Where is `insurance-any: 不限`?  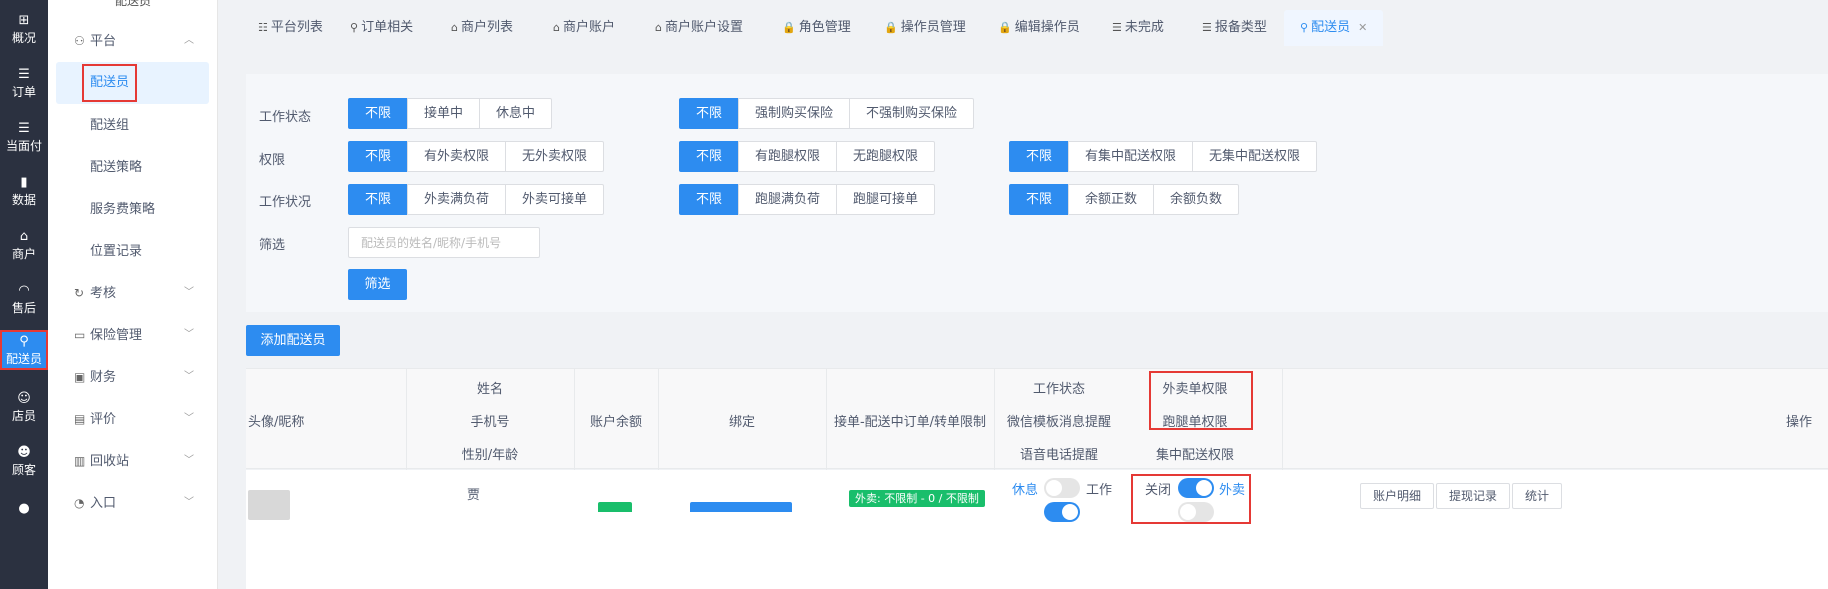
insurance-any: 不限 is located at coordinates (709, 113).